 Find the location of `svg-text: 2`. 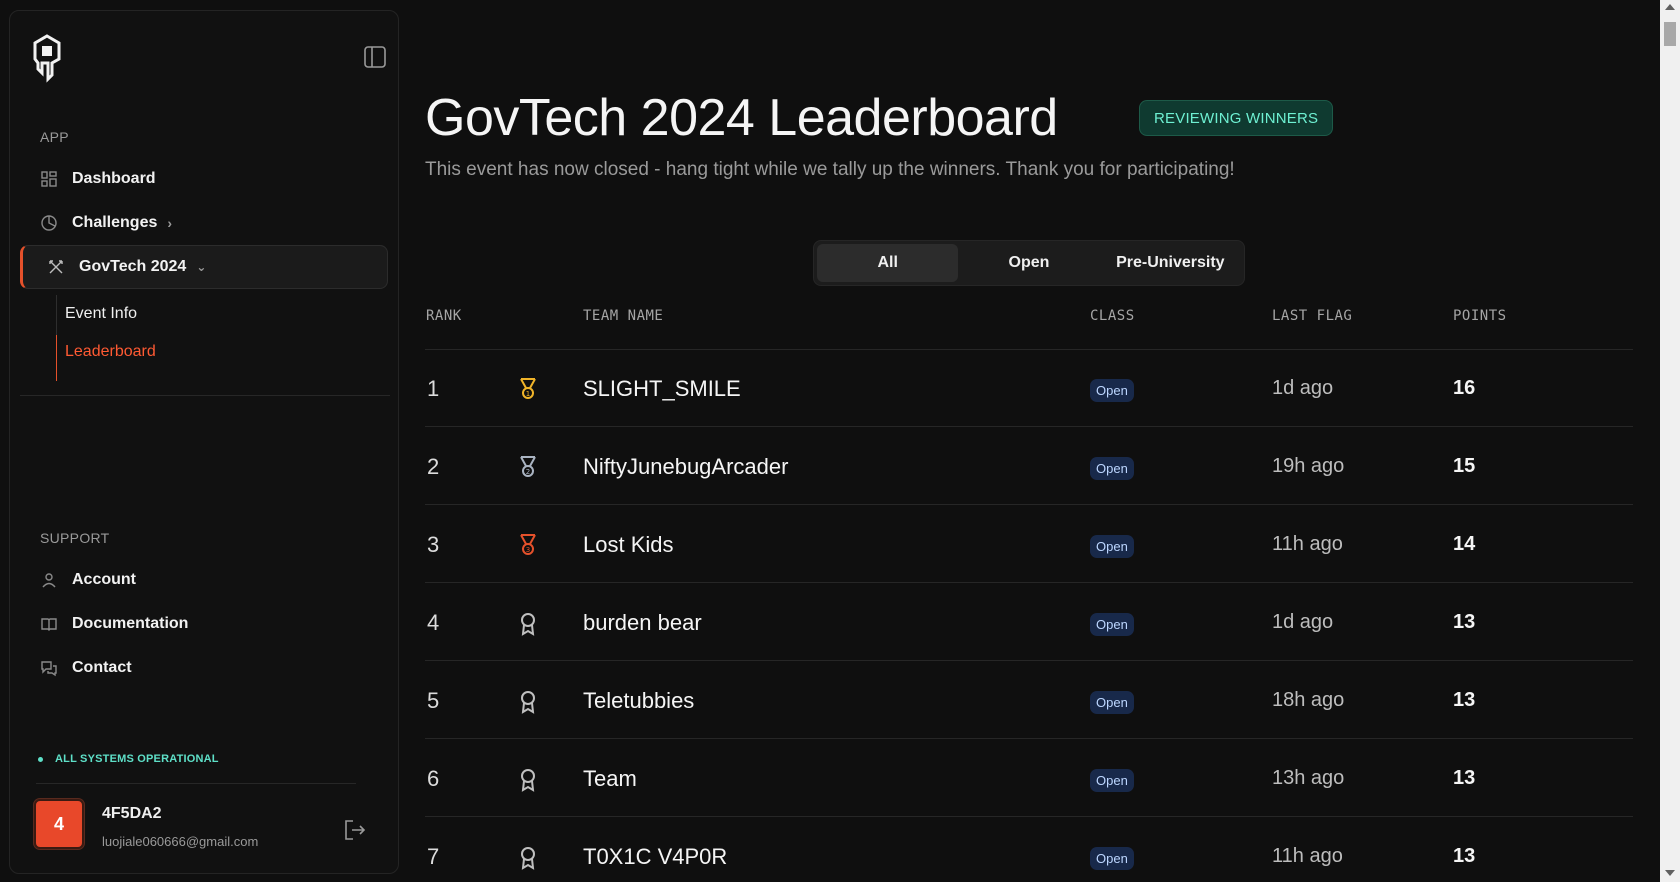

svg-text: 2 is located at coordinates (528, 472).